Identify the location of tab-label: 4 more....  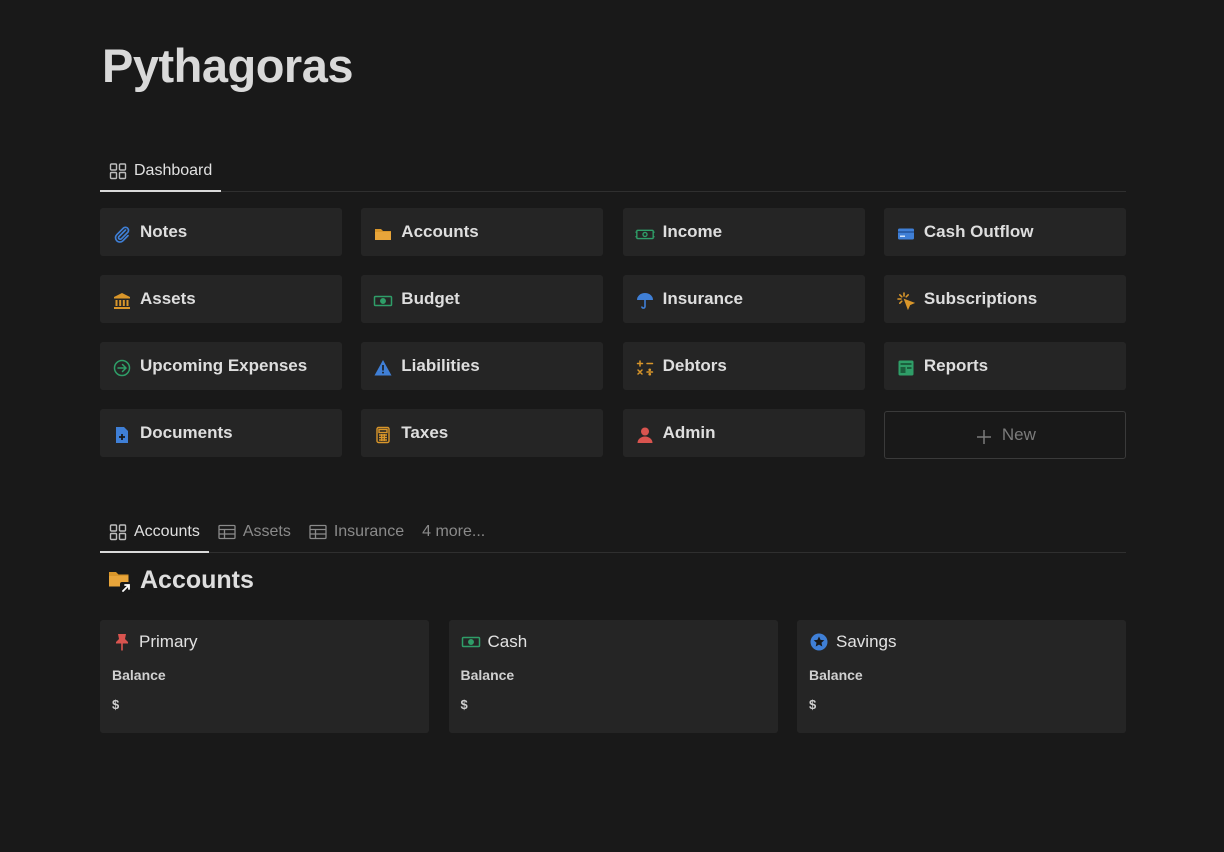
(454, 531).